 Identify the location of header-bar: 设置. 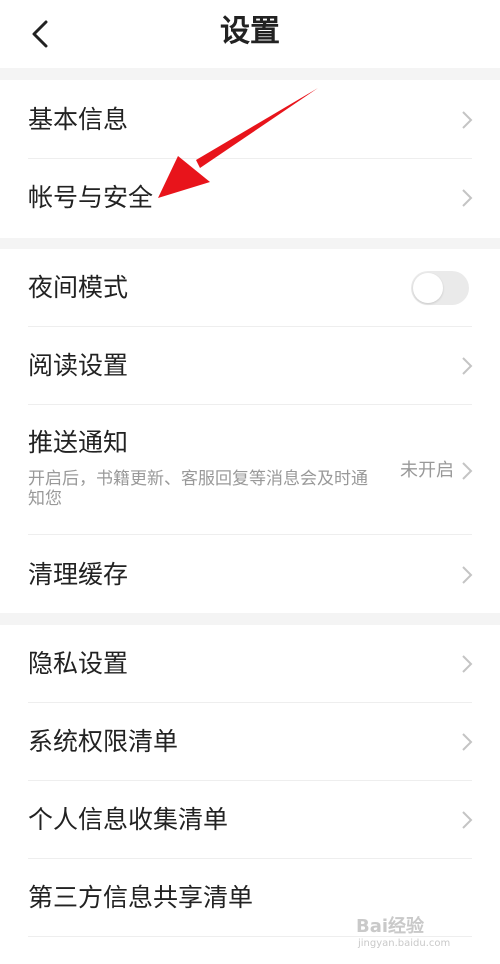
(250, 34).